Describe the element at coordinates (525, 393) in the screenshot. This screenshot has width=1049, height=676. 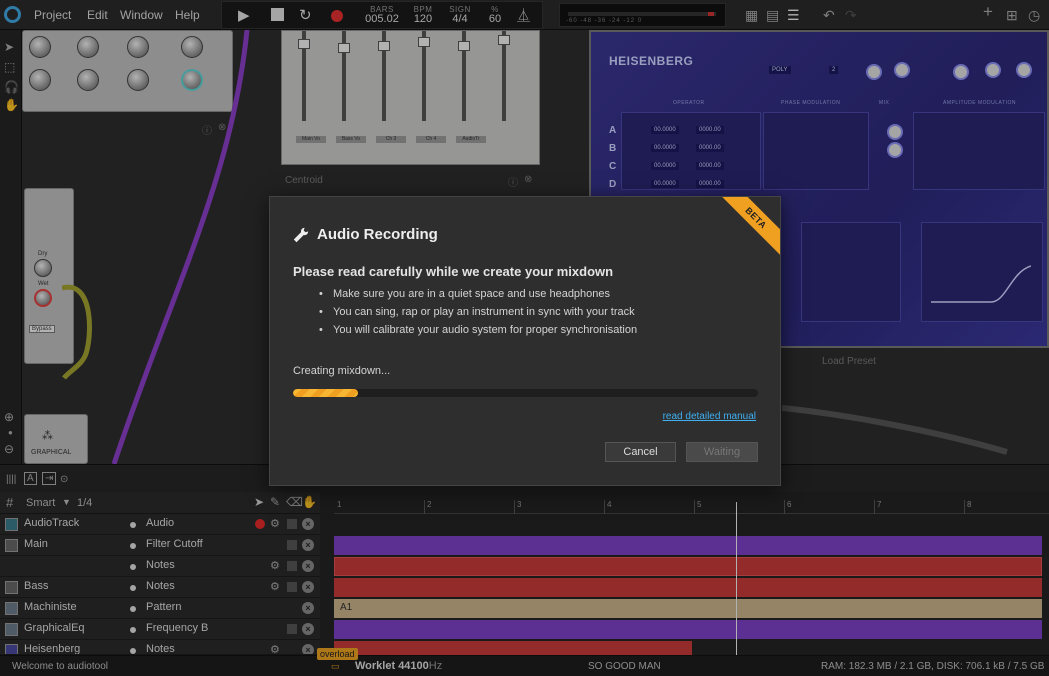
I see `mixdown-progress-bar` at that location.